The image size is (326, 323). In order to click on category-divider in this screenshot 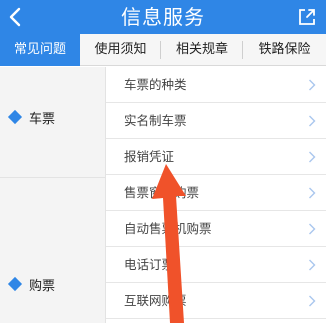, I will do `click(53, 177)`.